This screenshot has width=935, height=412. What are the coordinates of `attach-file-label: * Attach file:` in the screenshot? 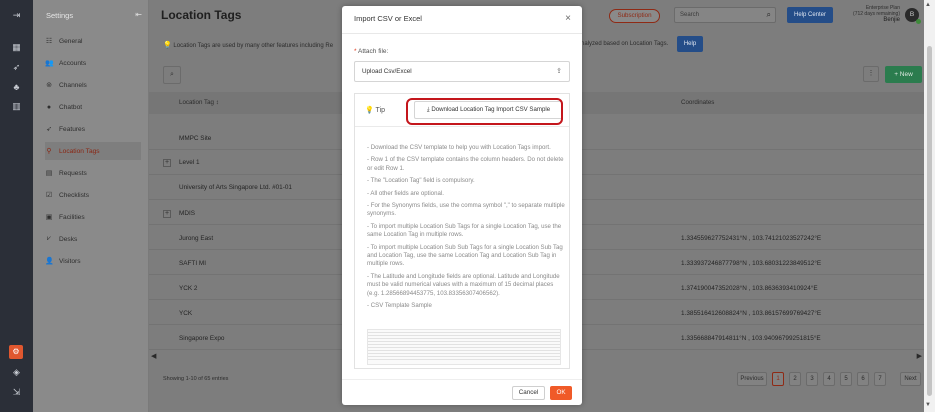 It's located at (371, 51).